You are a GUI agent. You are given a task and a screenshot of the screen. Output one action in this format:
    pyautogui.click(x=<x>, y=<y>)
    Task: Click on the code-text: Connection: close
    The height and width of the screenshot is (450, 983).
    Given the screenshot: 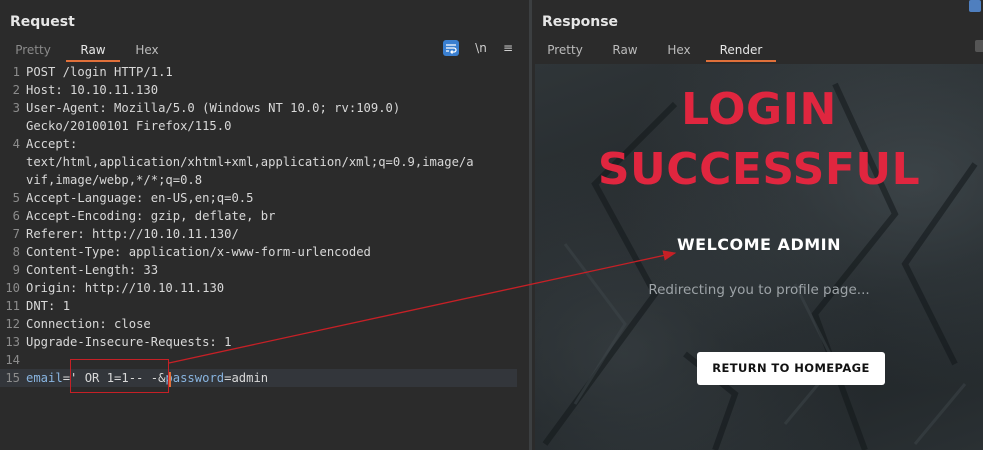 What is the action you would take?
    pyautogui.click(x=88, y=324)
    